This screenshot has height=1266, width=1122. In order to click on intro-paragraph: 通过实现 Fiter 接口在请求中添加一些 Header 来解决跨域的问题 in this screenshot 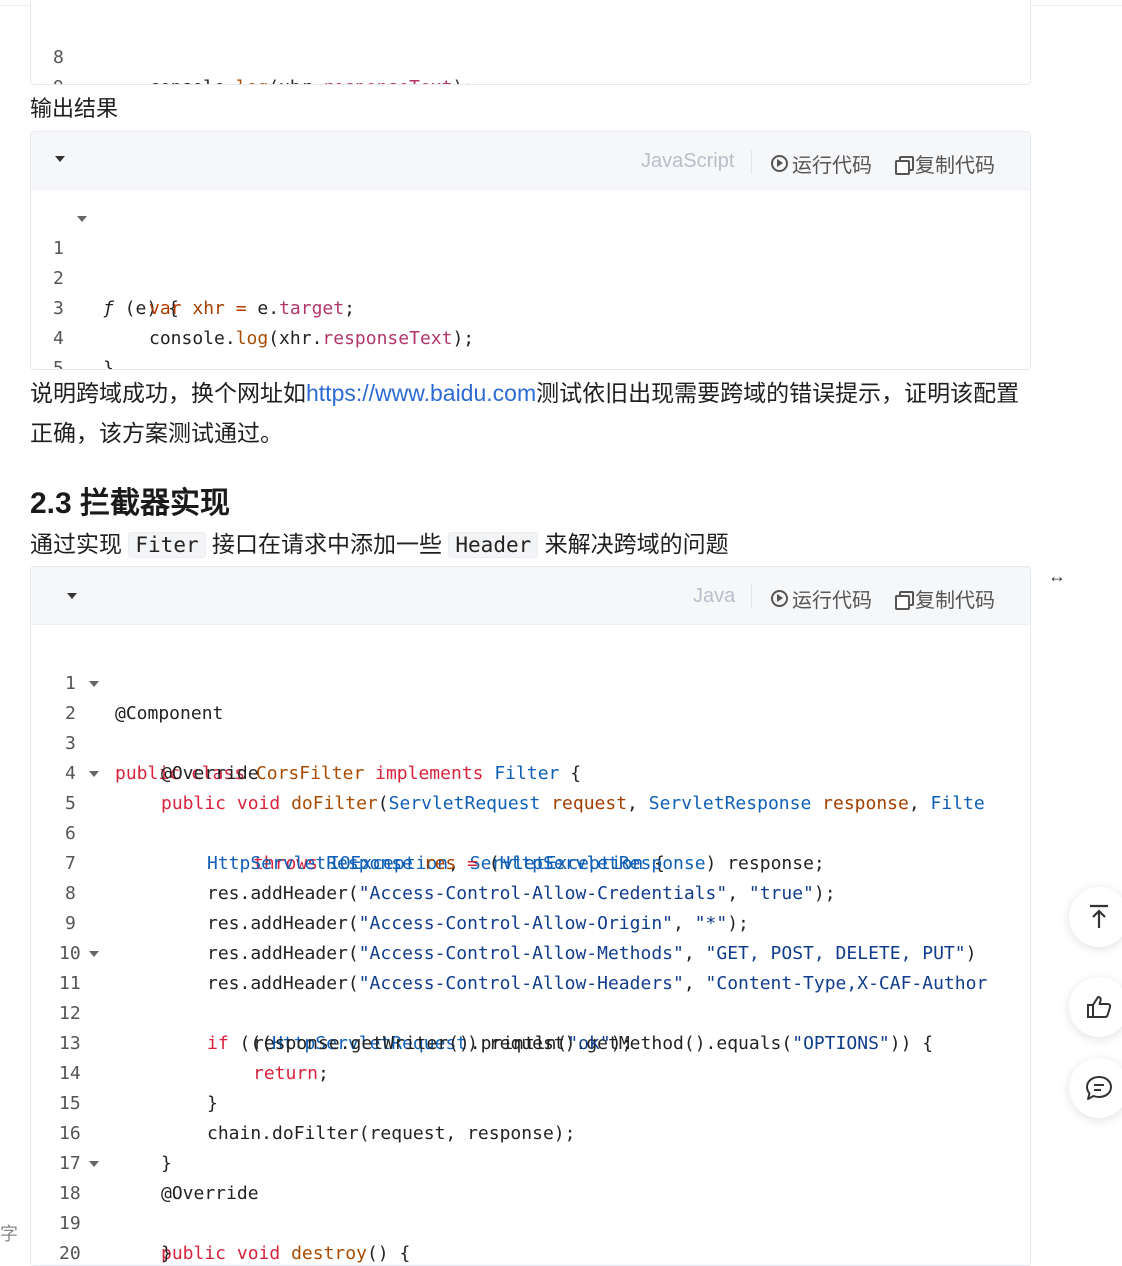, I will do `click(379, 544)`.